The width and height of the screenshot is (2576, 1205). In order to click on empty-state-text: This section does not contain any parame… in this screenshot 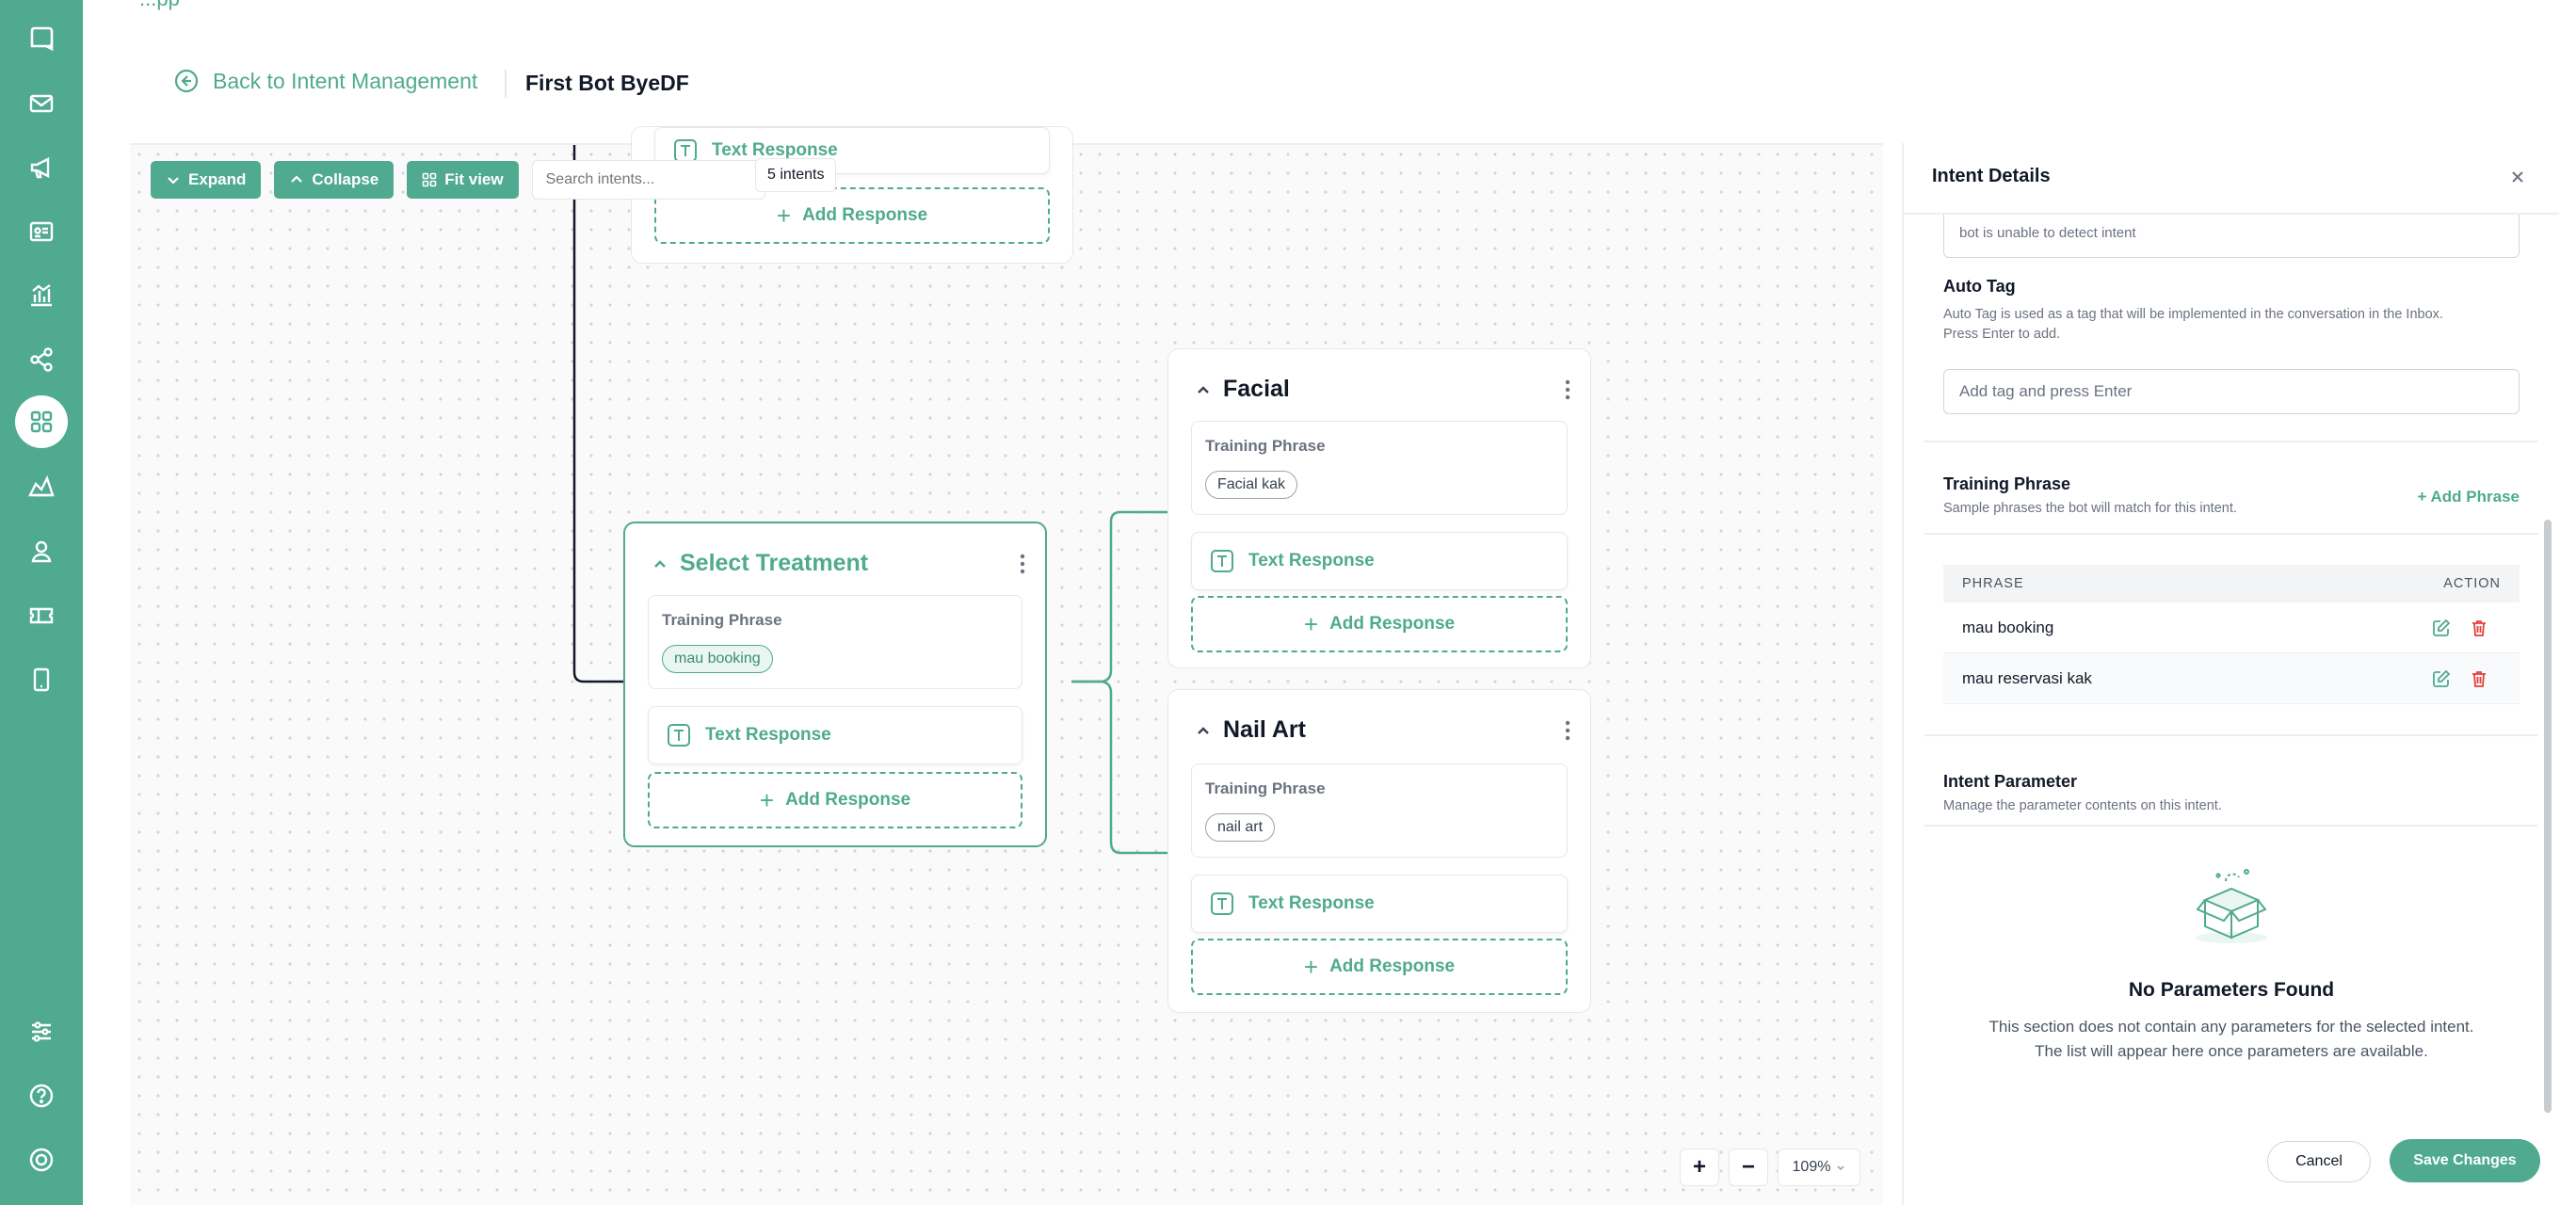, I will do `click(2231, 1039)`.